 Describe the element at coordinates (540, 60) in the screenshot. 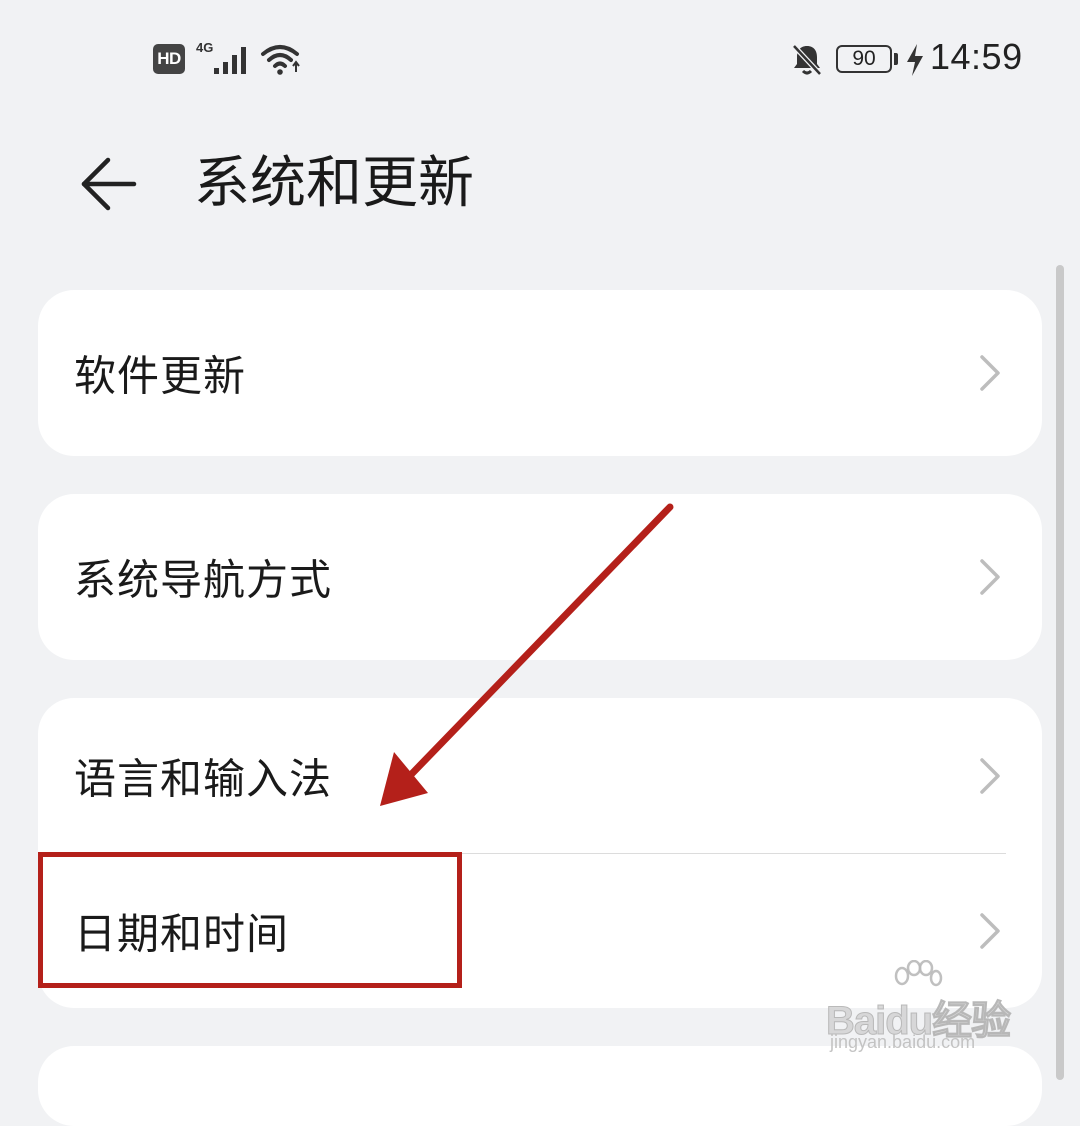

I see `status-bar: HD 4G 90 14:59` at that location.